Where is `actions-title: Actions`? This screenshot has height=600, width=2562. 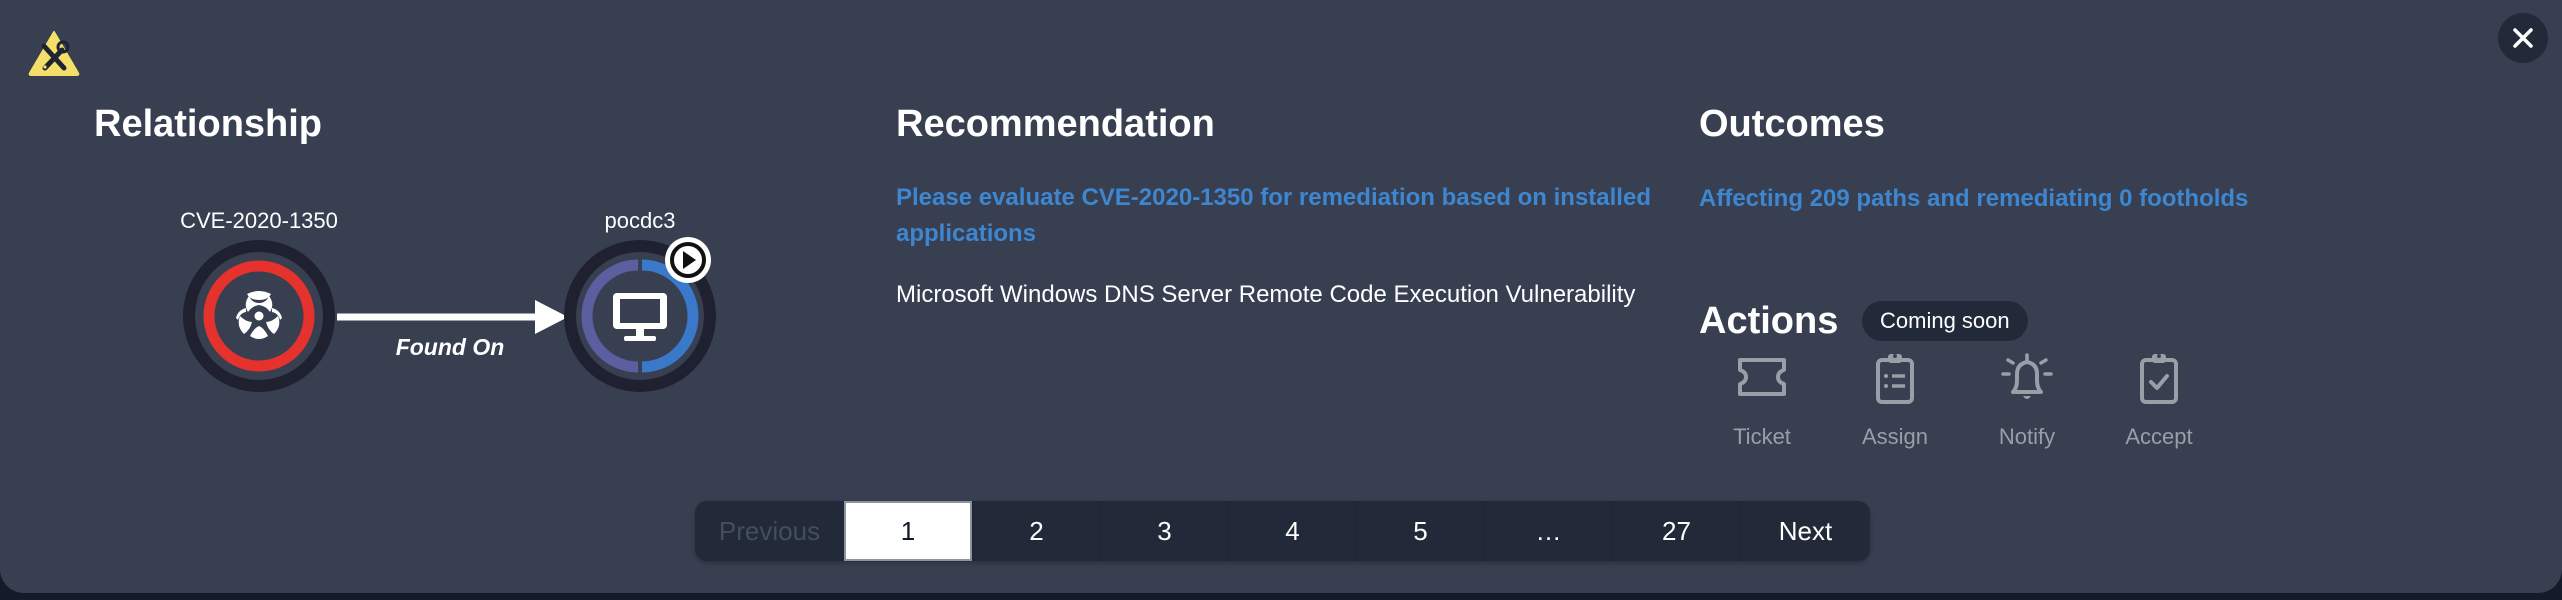
actions-title: Actions is located at coordinates (1769, 321).